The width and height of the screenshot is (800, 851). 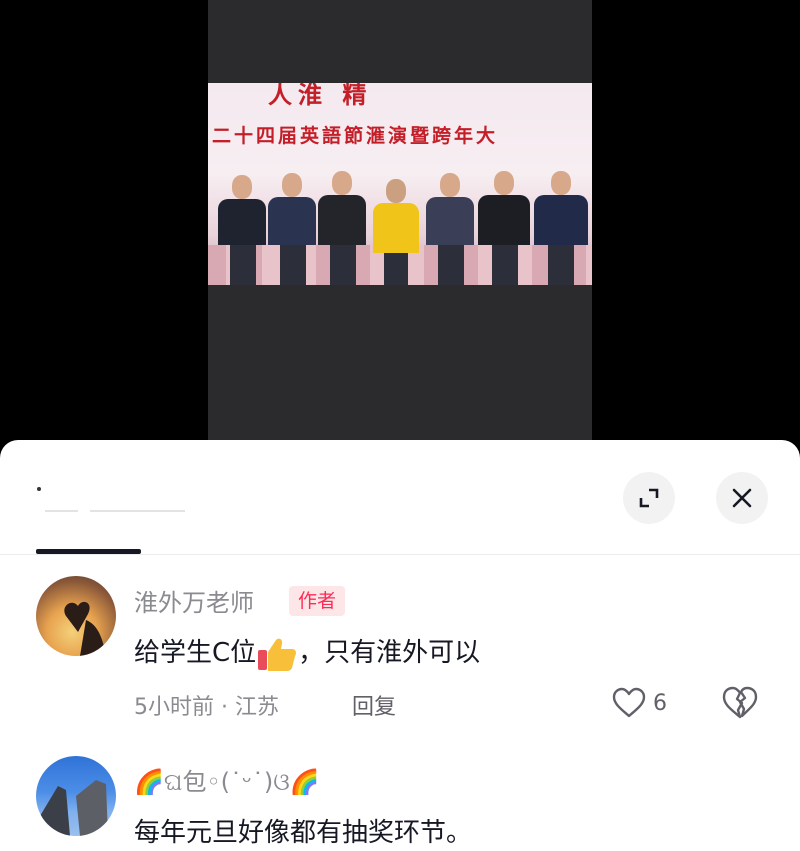 I want to click on header-divider, so click(x=400, y=554).